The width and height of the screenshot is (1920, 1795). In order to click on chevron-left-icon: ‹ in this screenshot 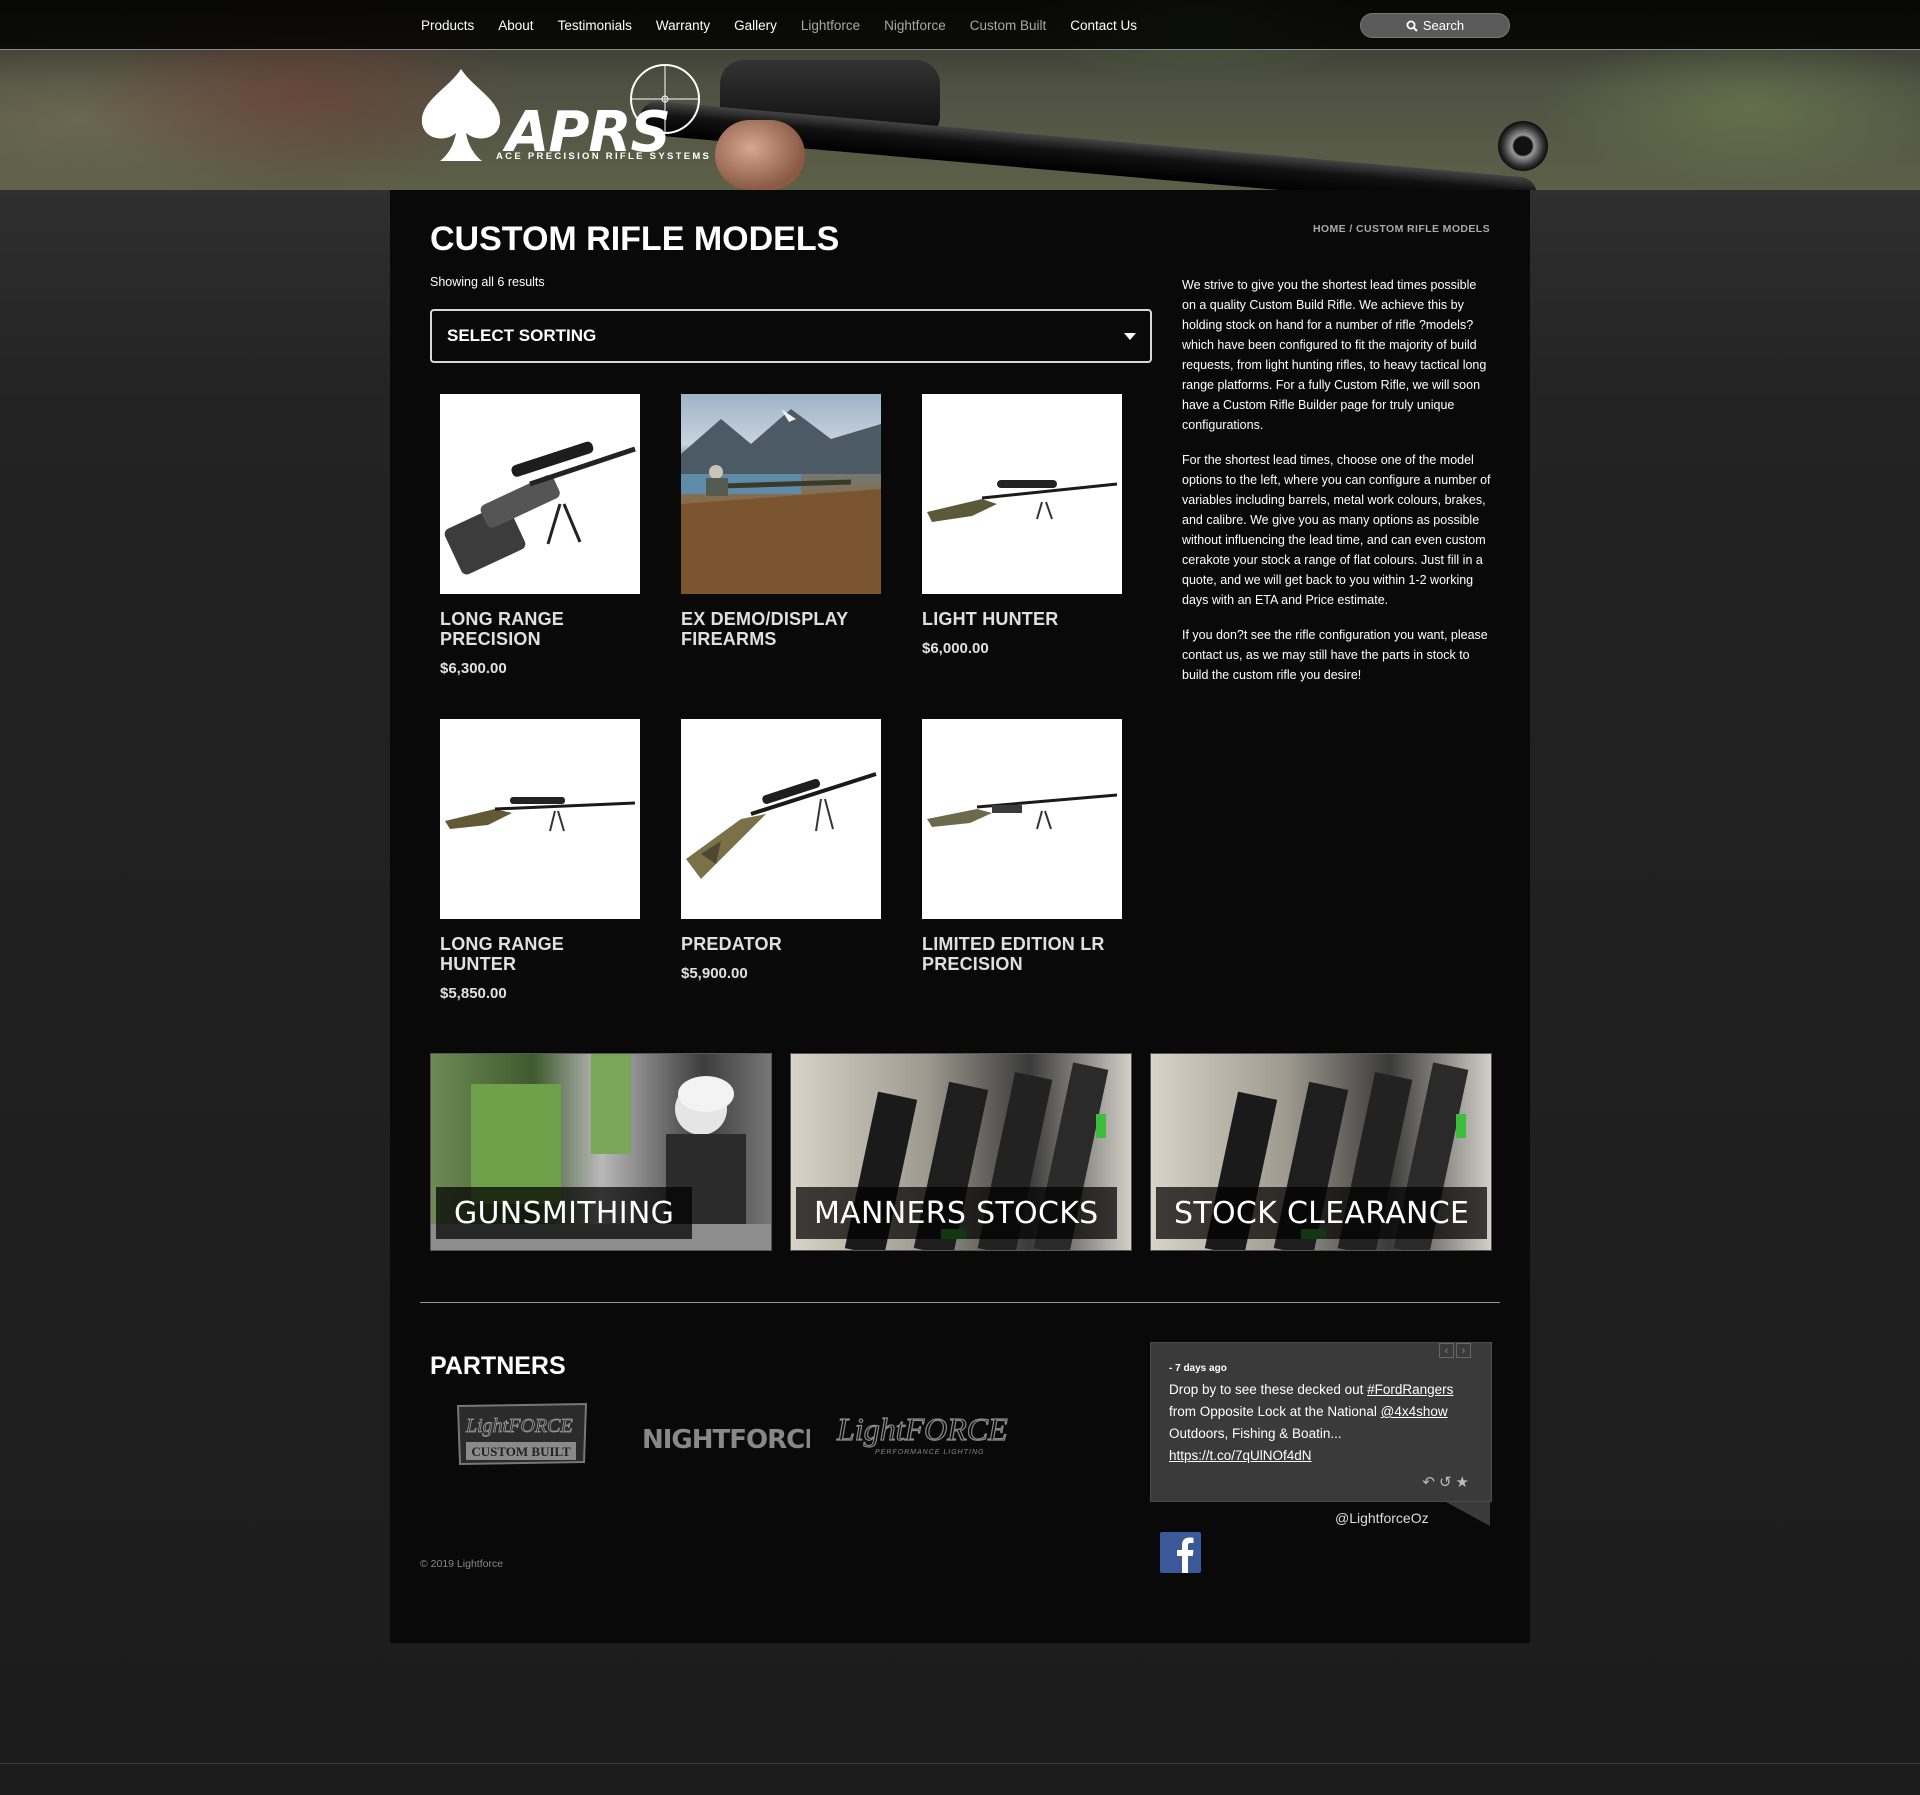, I will do `click(1446, 1350)`.